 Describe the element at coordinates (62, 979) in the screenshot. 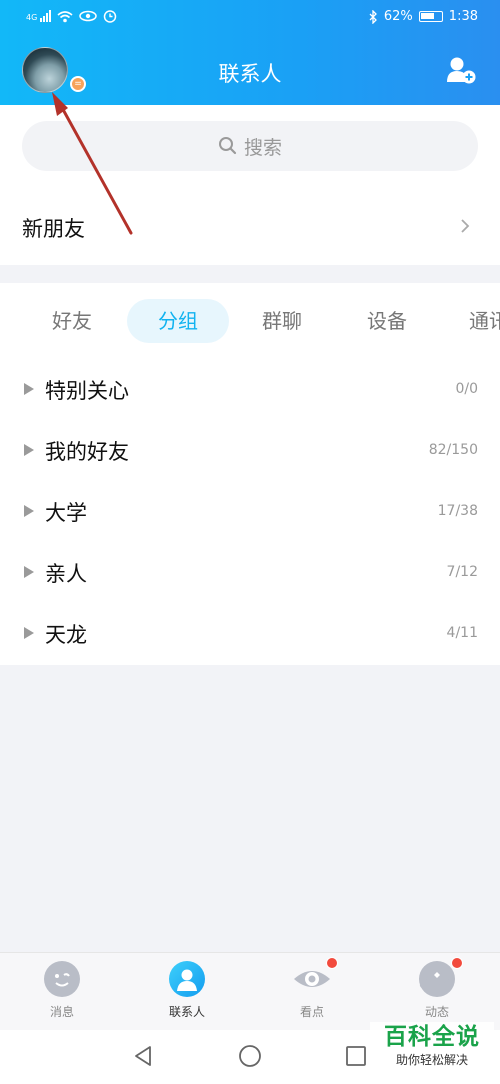

I see `message-icon` at that location.